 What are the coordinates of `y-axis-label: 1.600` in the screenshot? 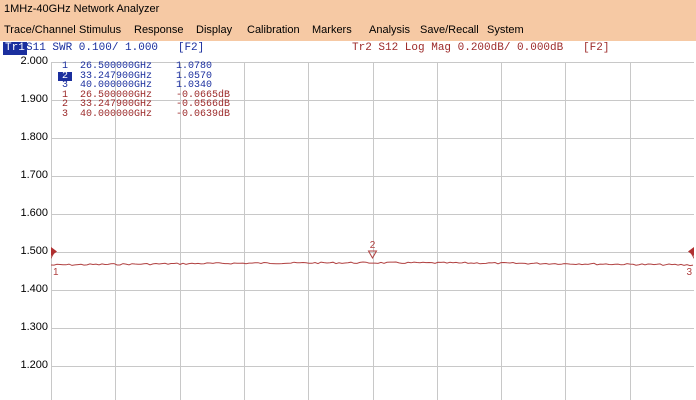 It's located at (34, 213).